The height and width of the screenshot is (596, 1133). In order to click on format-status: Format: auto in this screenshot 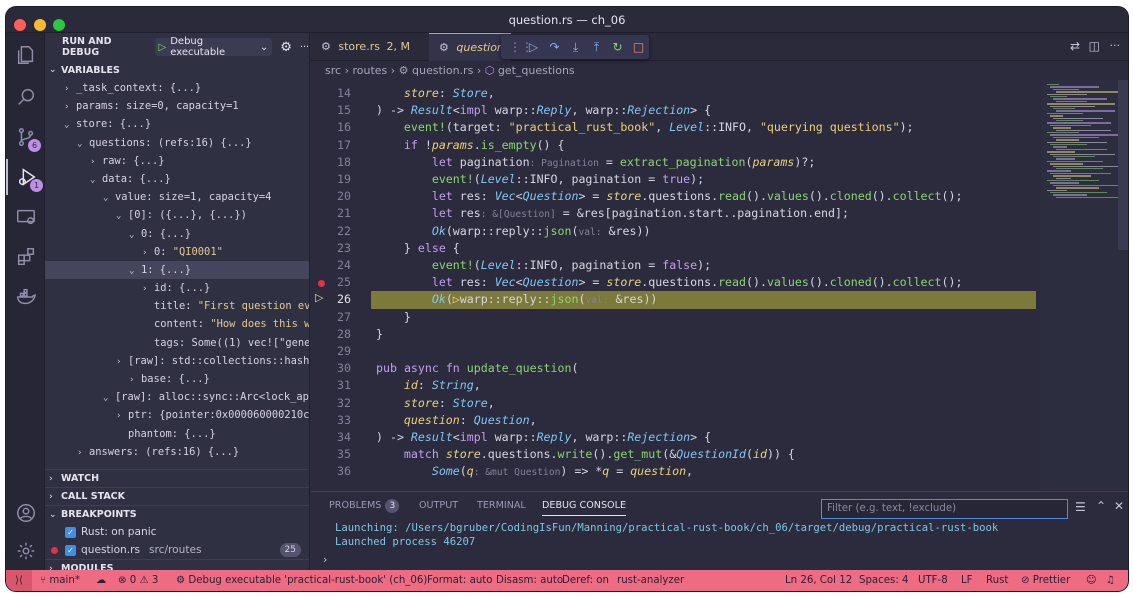, I will do `click(460, 580)`.